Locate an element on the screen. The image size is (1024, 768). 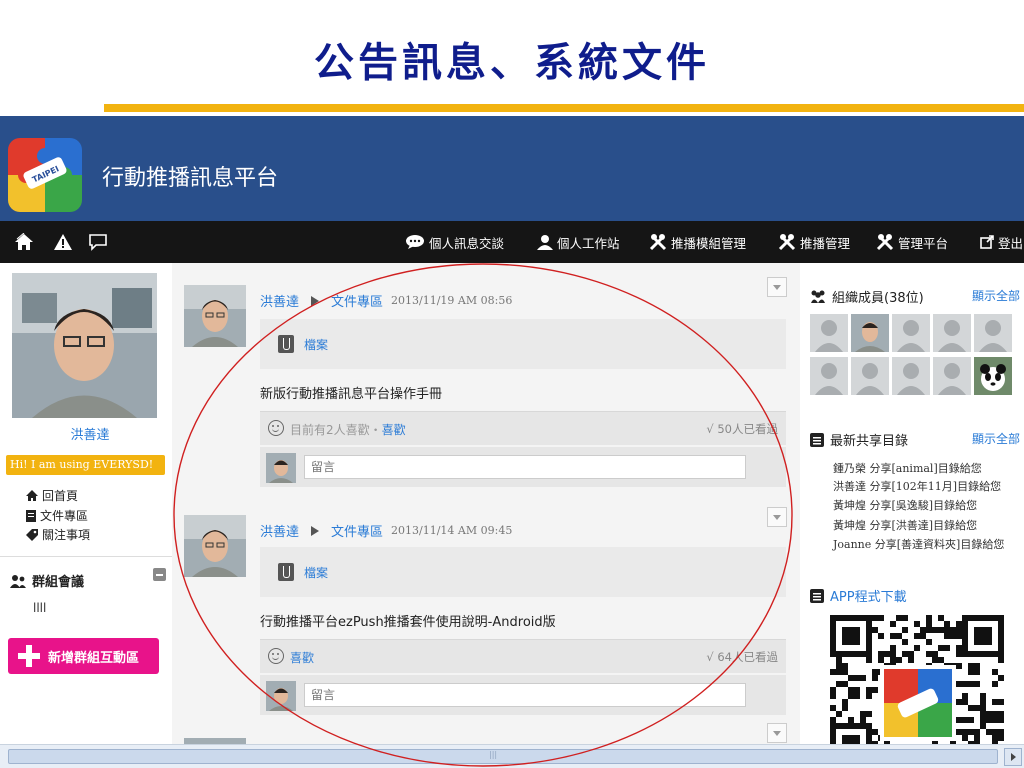
nav-item-management: 管理平台 is located at coordinates (912, 242).